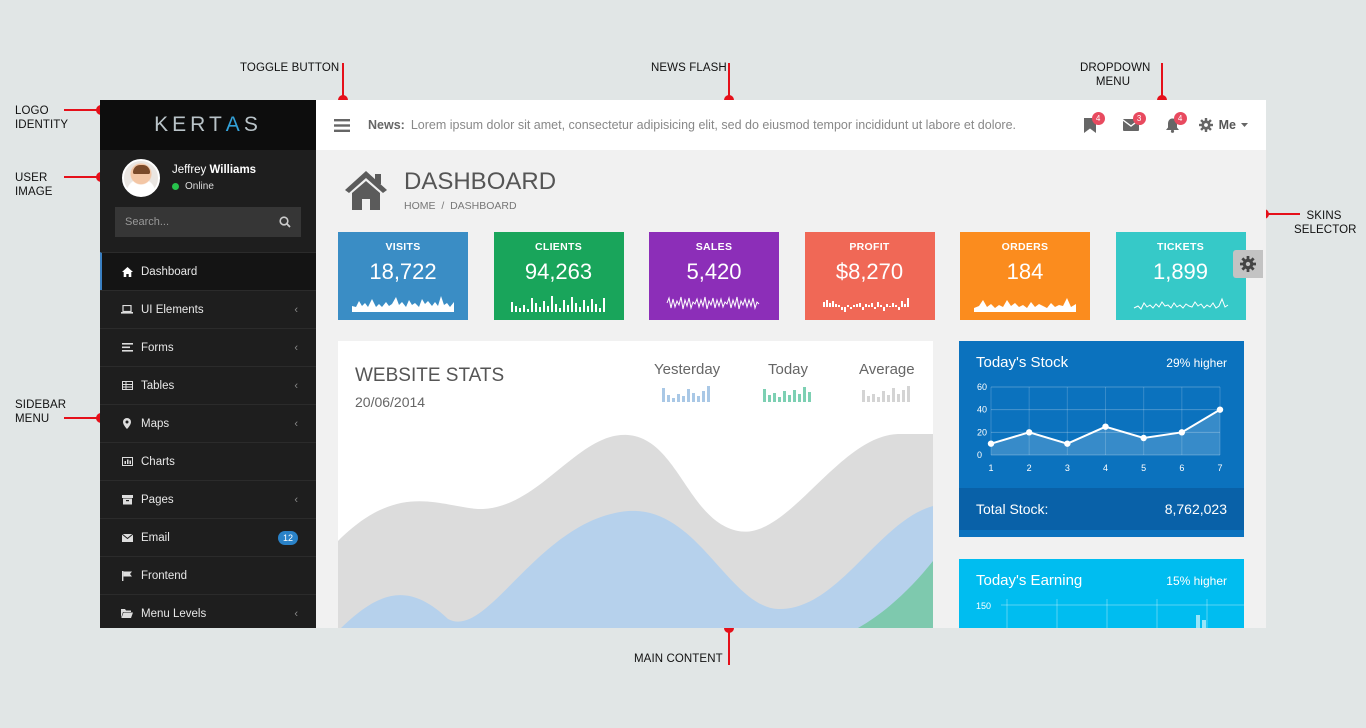 The image size is (1366, 728). What do you see at coordinates (979, 455) in the screenshot?
I see `y-tick-label: 0` at bounding box center [979, 455].